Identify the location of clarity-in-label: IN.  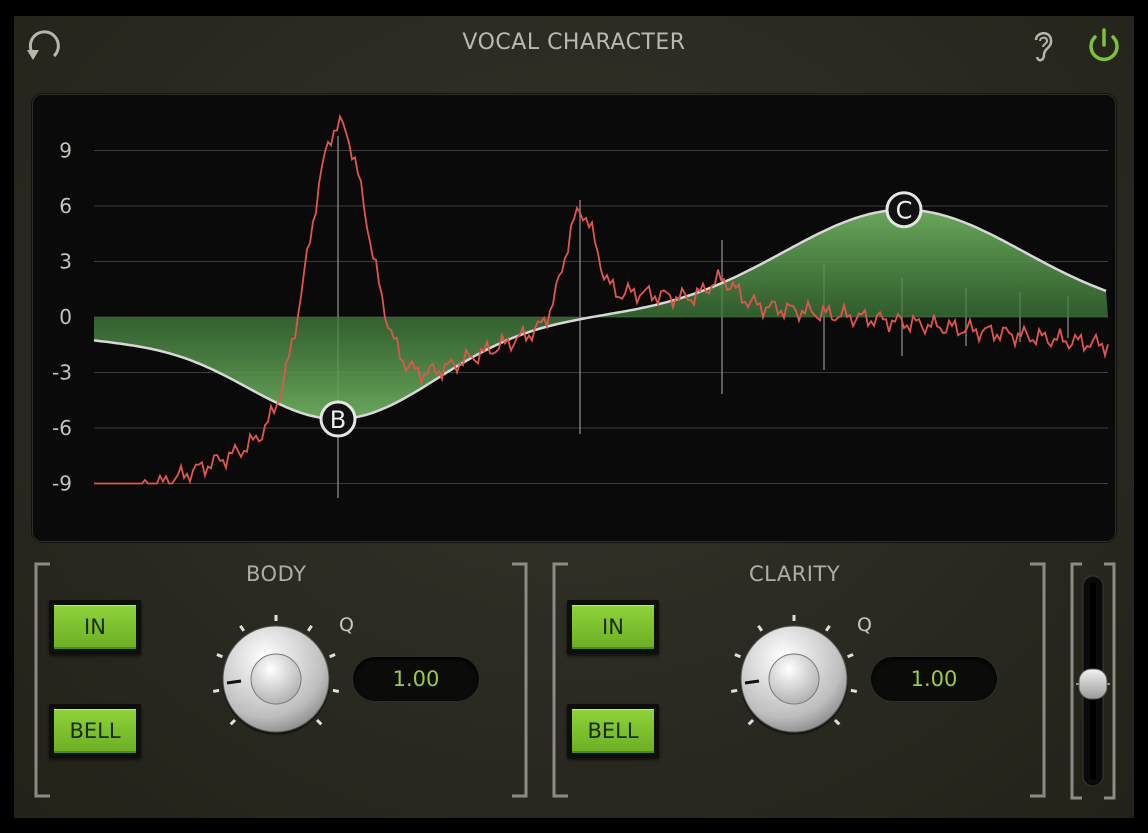
(613, 627).